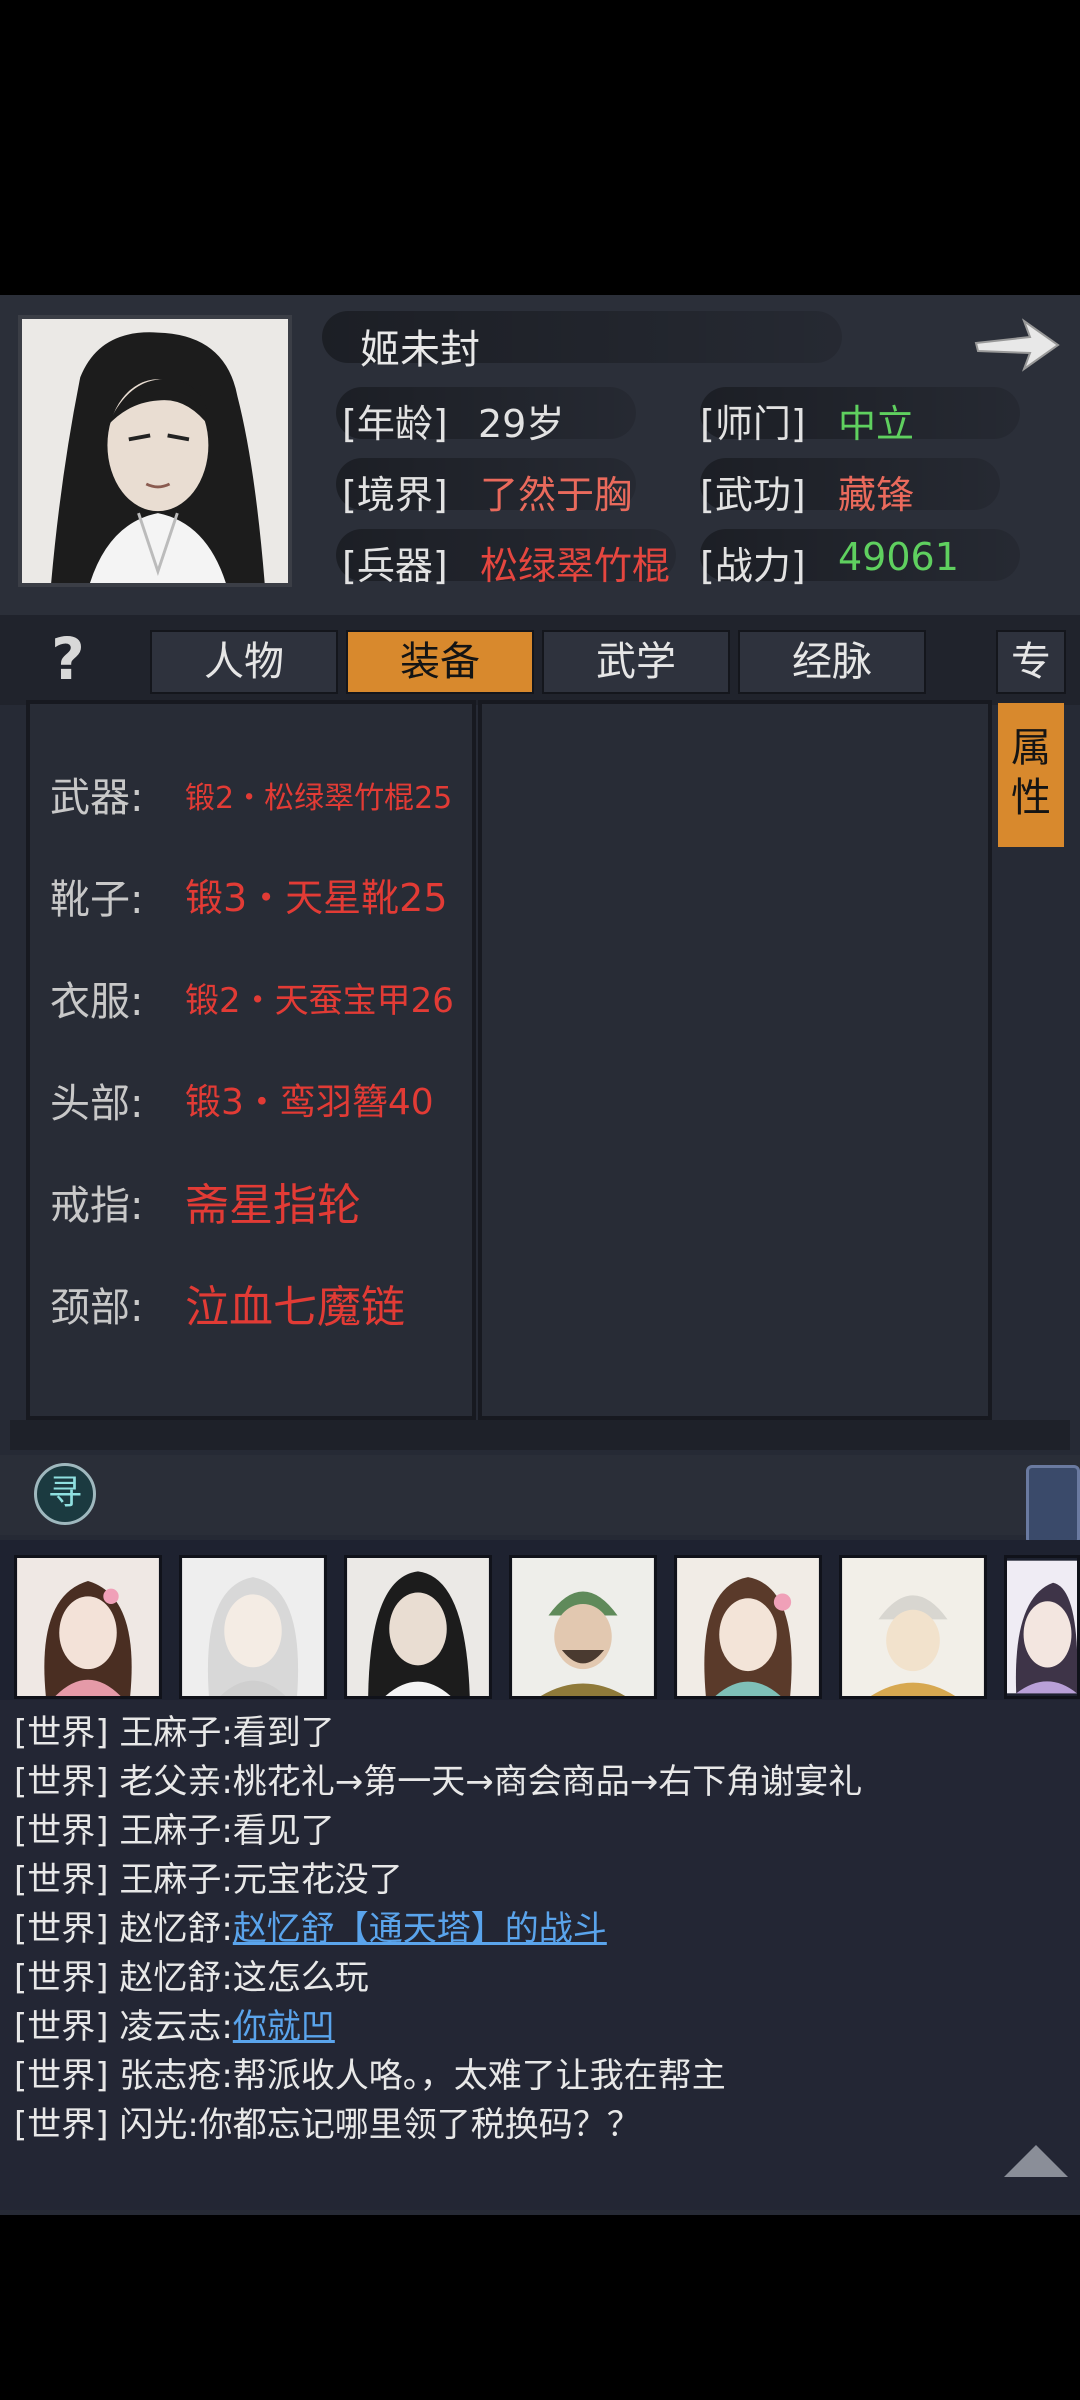  What do you see at coordinates (440, 662) in the screenshot?
I see `tab-equipment: 装备` at bounding box center [440, 662].